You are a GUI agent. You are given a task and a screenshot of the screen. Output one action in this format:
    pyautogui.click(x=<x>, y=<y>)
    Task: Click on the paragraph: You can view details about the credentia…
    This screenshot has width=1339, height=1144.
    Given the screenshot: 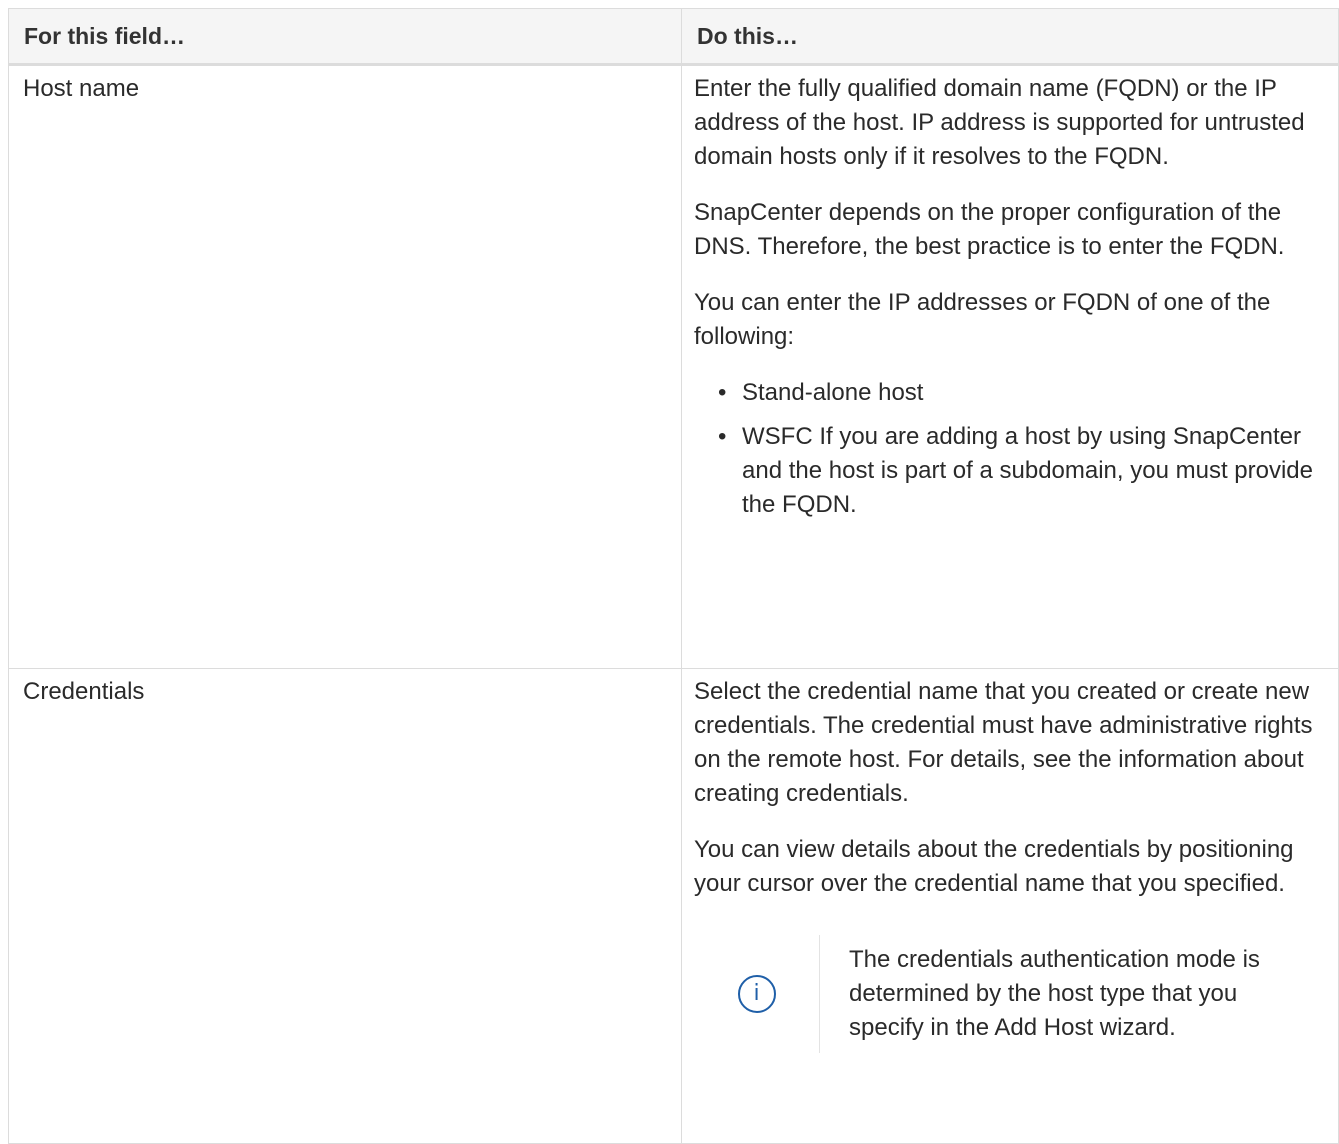 What is the action you would take?
    pyautogui.click(x=994, y=866)
    